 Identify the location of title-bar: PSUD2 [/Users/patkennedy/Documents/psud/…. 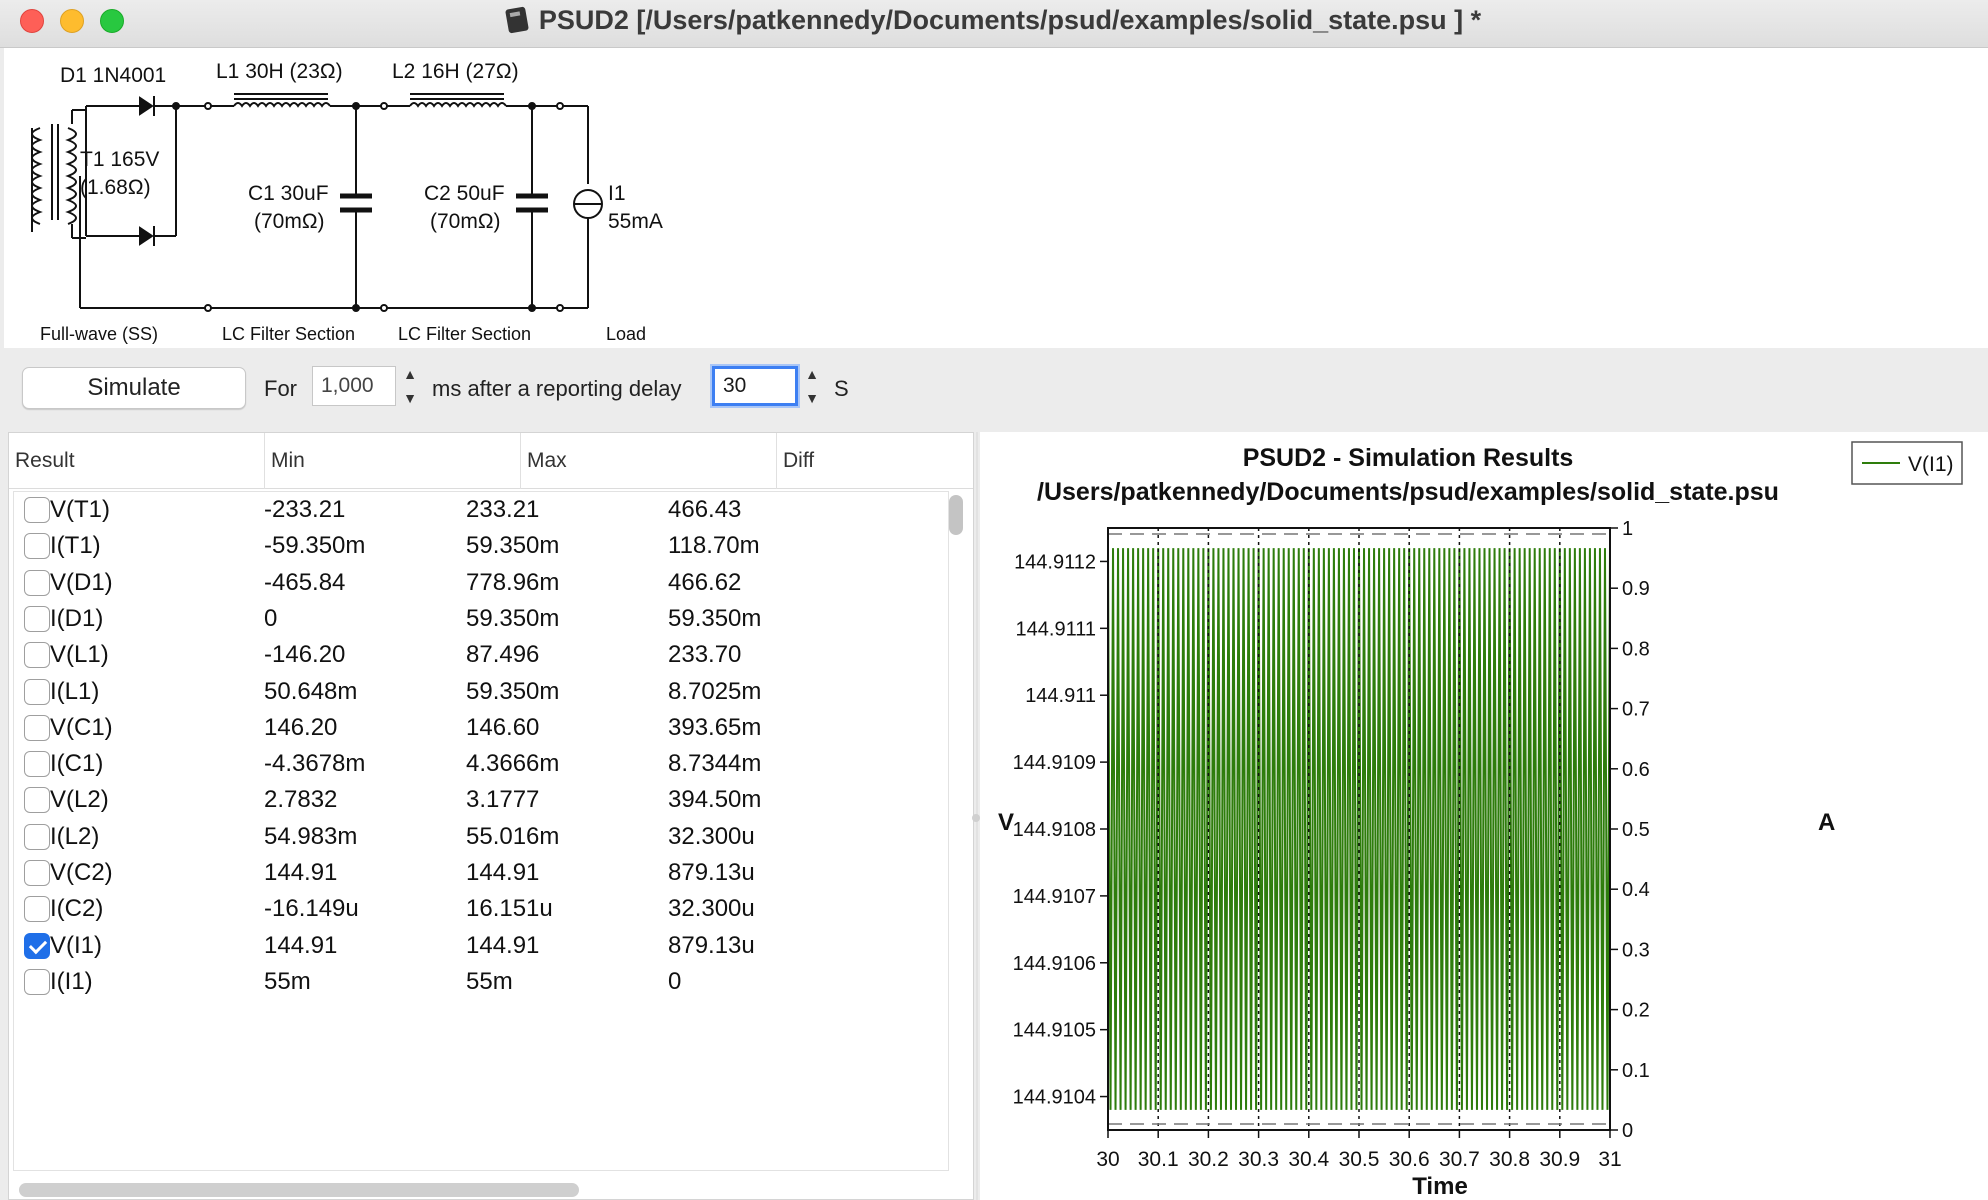
(994, 24).